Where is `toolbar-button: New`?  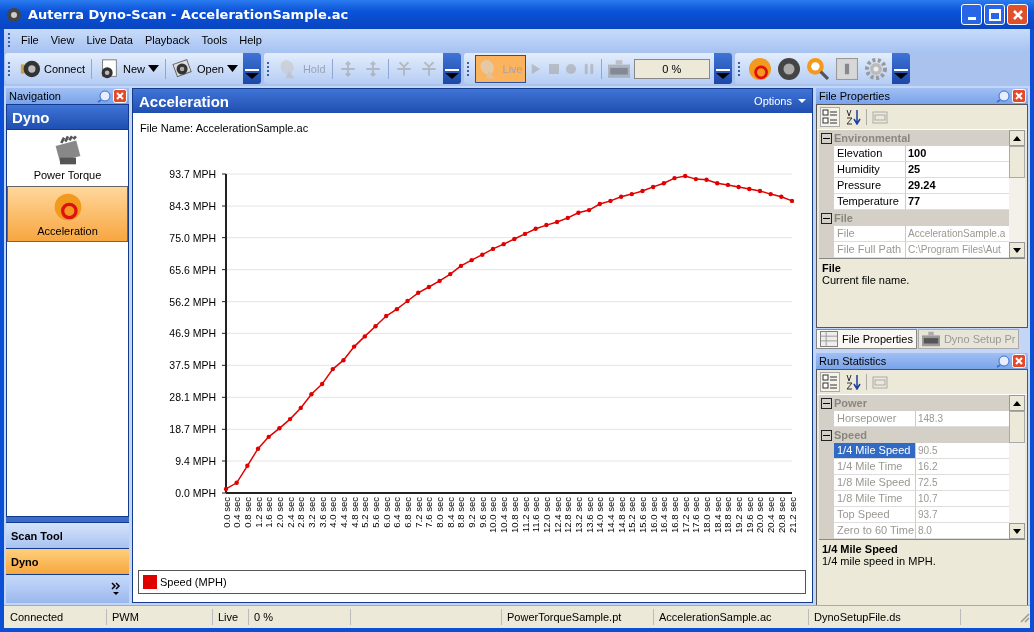
toolbar-button: New is located at coordinates (128, 68).